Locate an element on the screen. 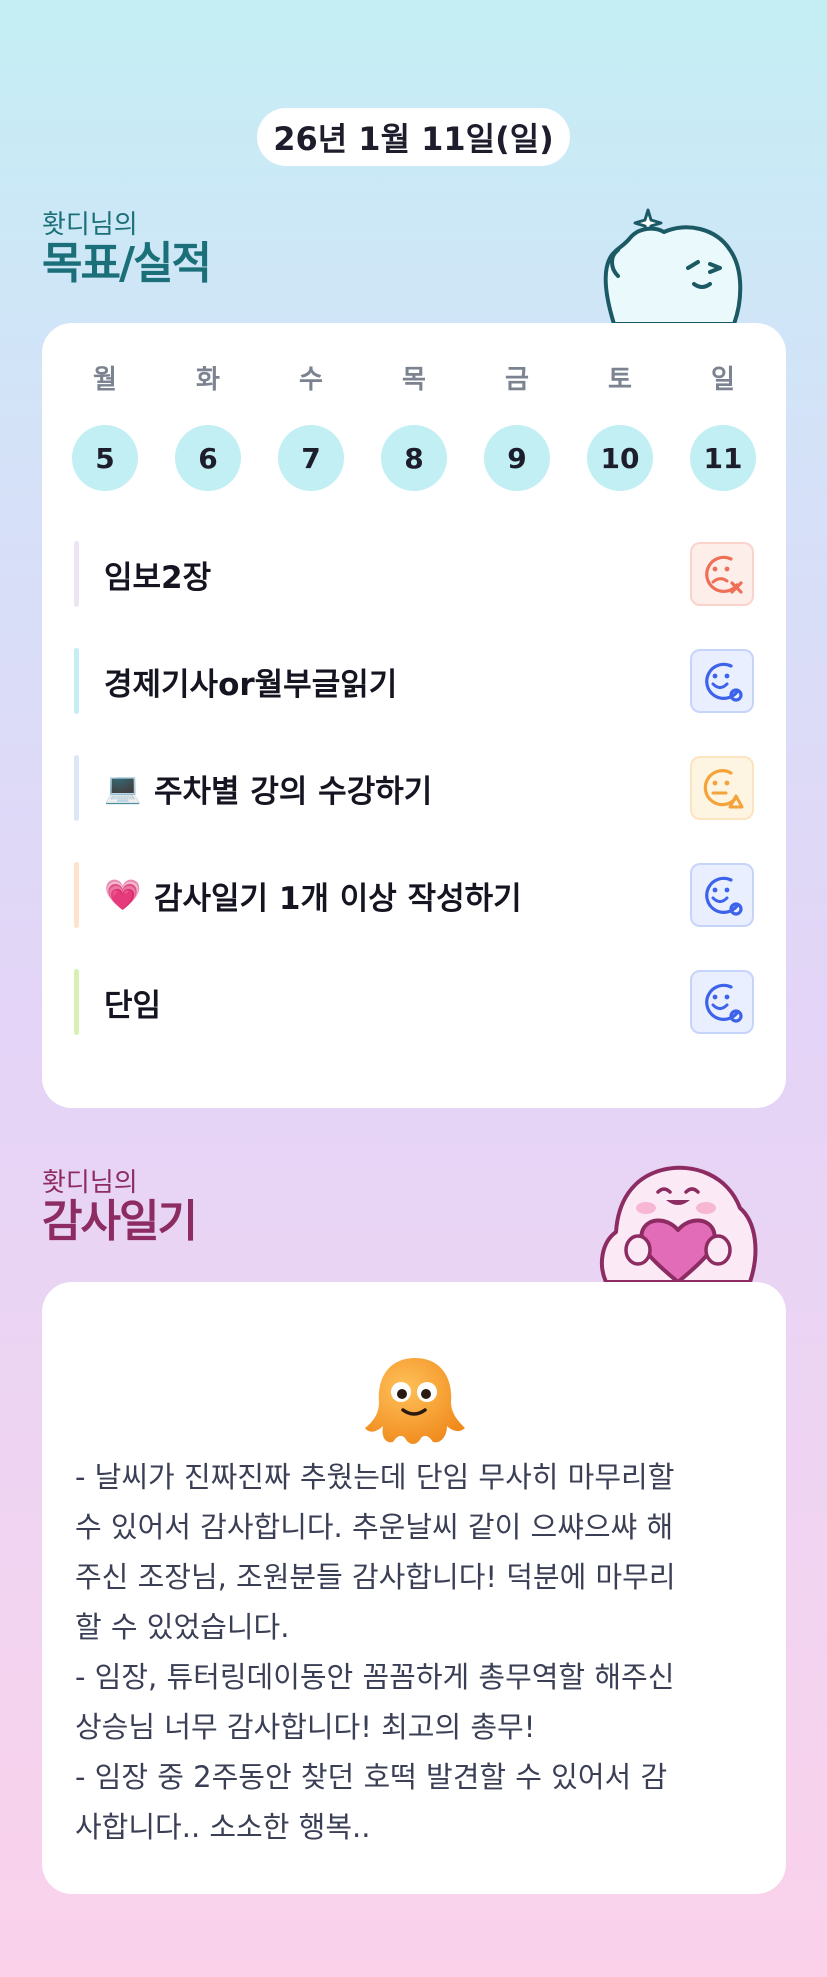 The height and width of the screenshot is (1977, 827). weekday-label: 토 is located at coordinates (620, 380).